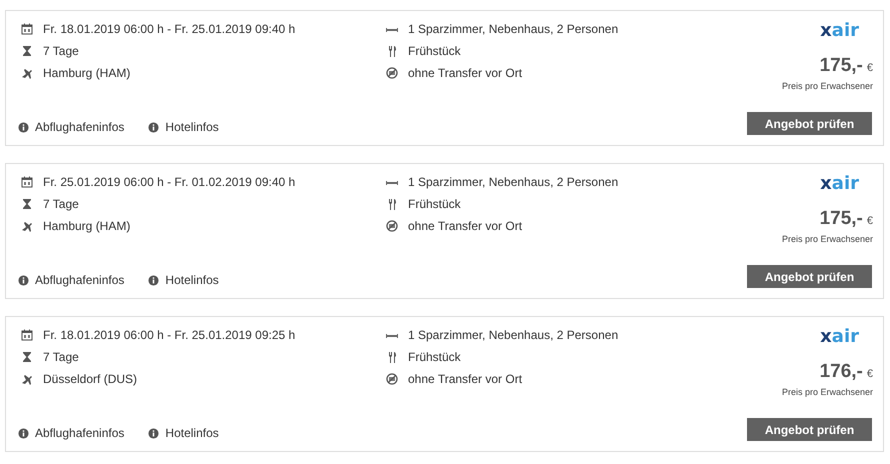 The width and height of the screenshot is (890, 464). What do you see at coordinates (169, 335) in the screenshot?
I see `travel-dates: Fr. 18.01.2019 06:00 h - Fr. 25.01.2019 09:25 h` at bounding box center [169, 335].